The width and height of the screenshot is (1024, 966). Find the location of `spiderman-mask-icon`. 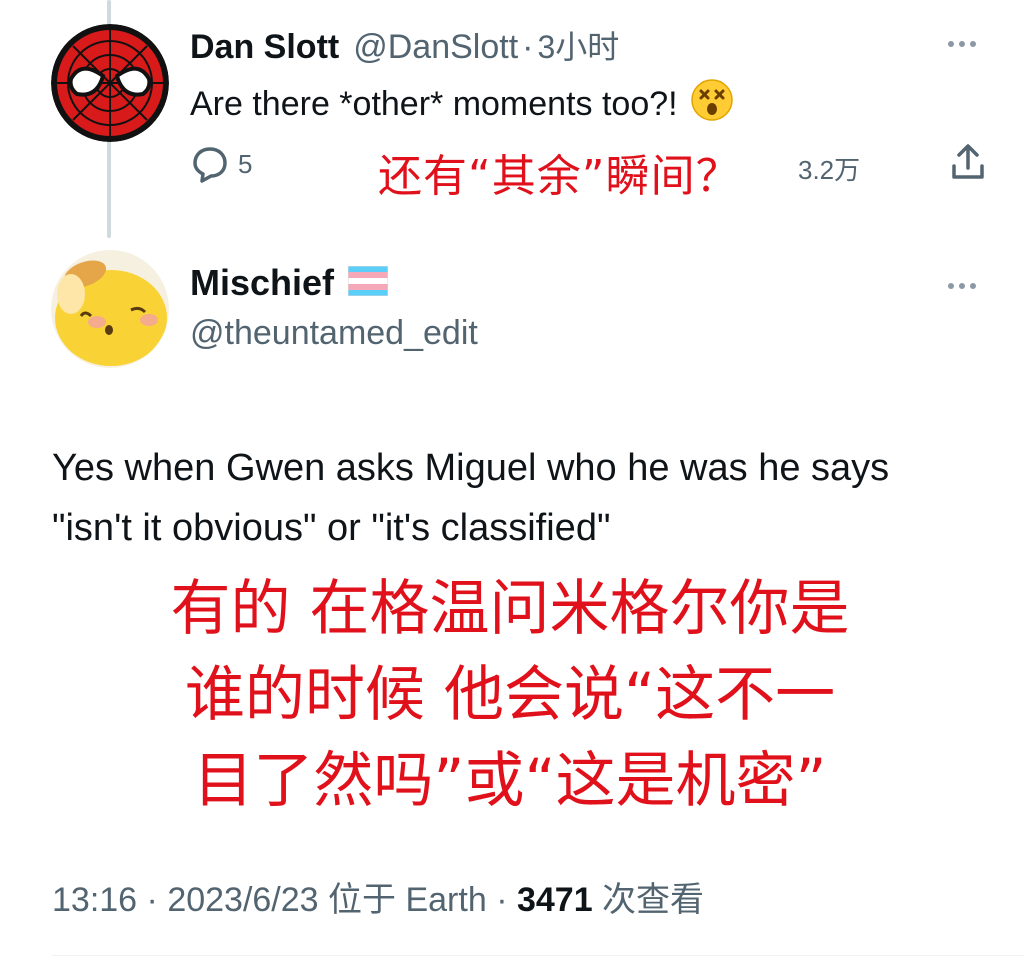

spiderman-mask-icon is located at coordinates (110, 83).